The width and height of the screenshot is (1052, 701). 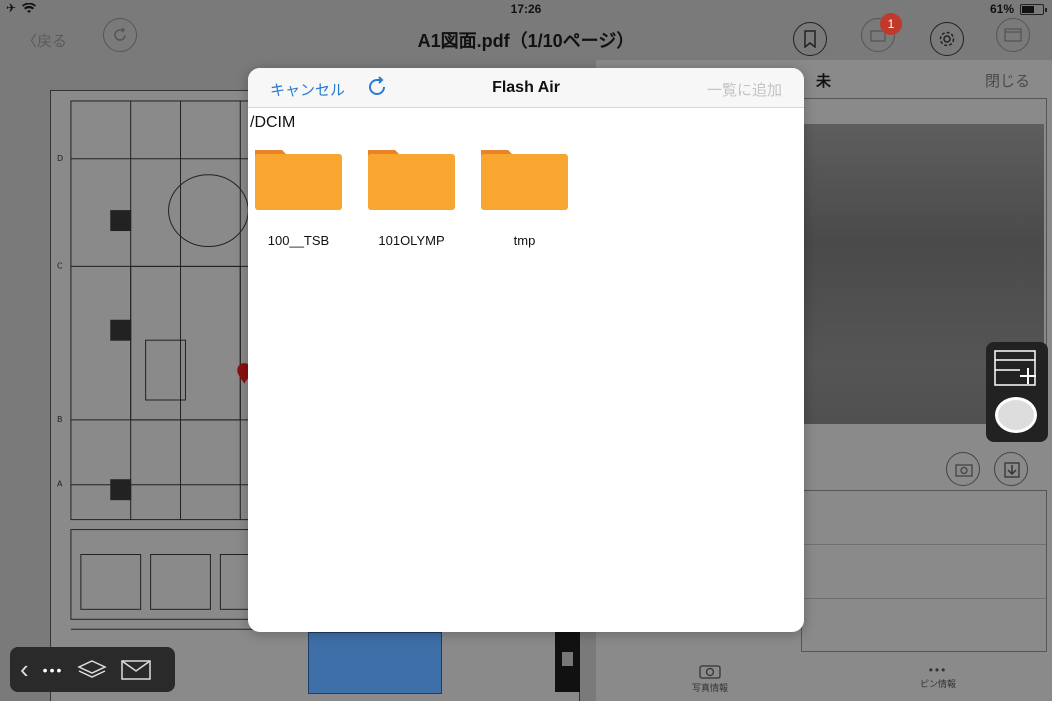 I want to click on folder-item: 101OLYMP, so click(x=411, y=198).